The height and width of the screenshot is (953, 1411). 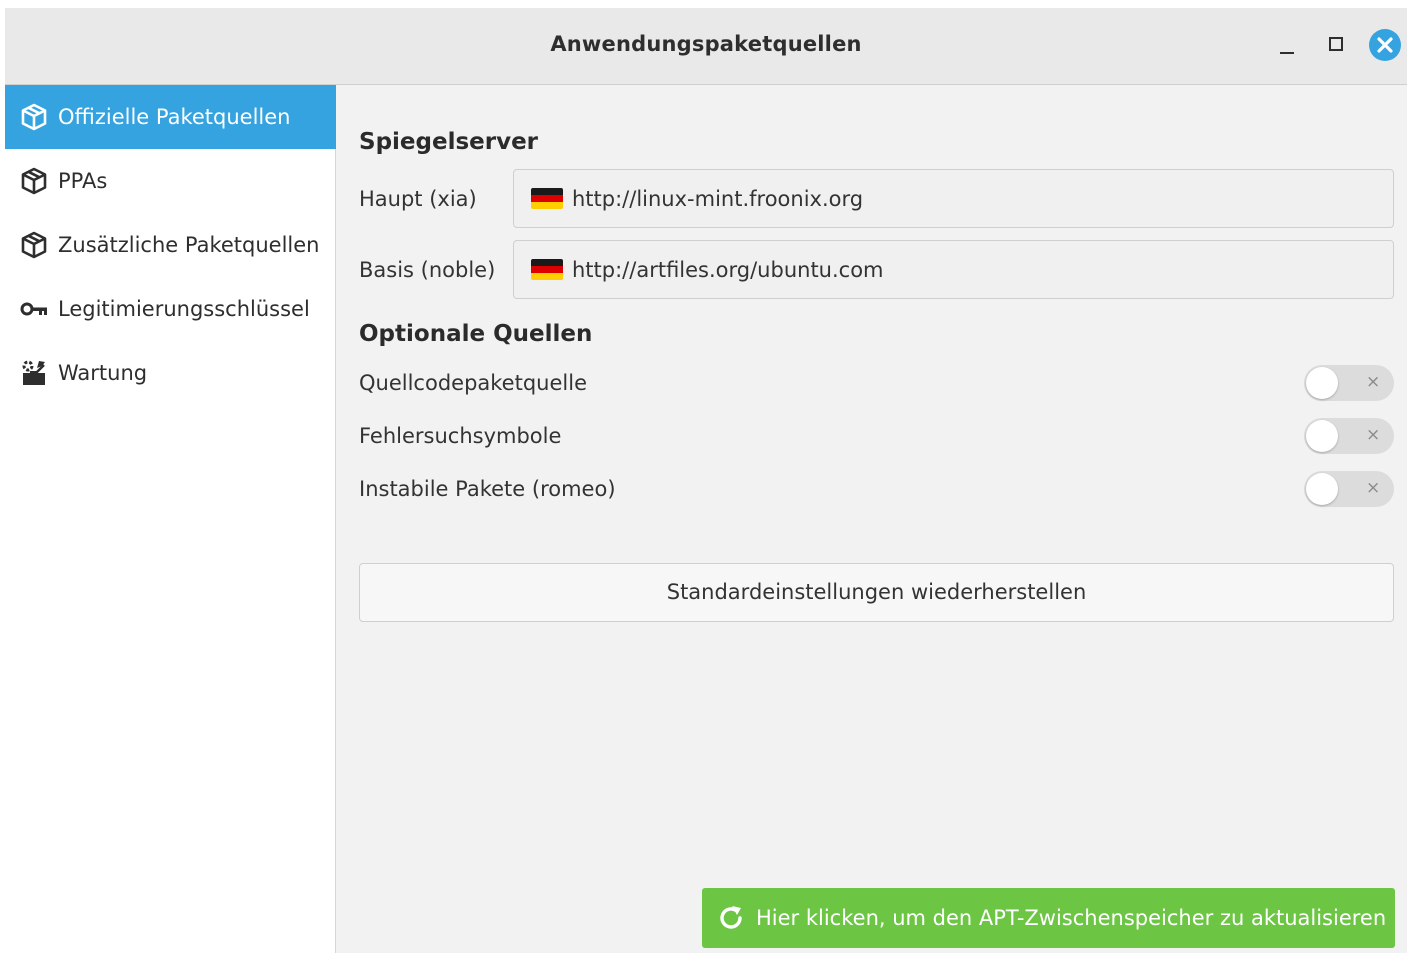 I want to click on maximize-icon, so click(x=1336, y=44).